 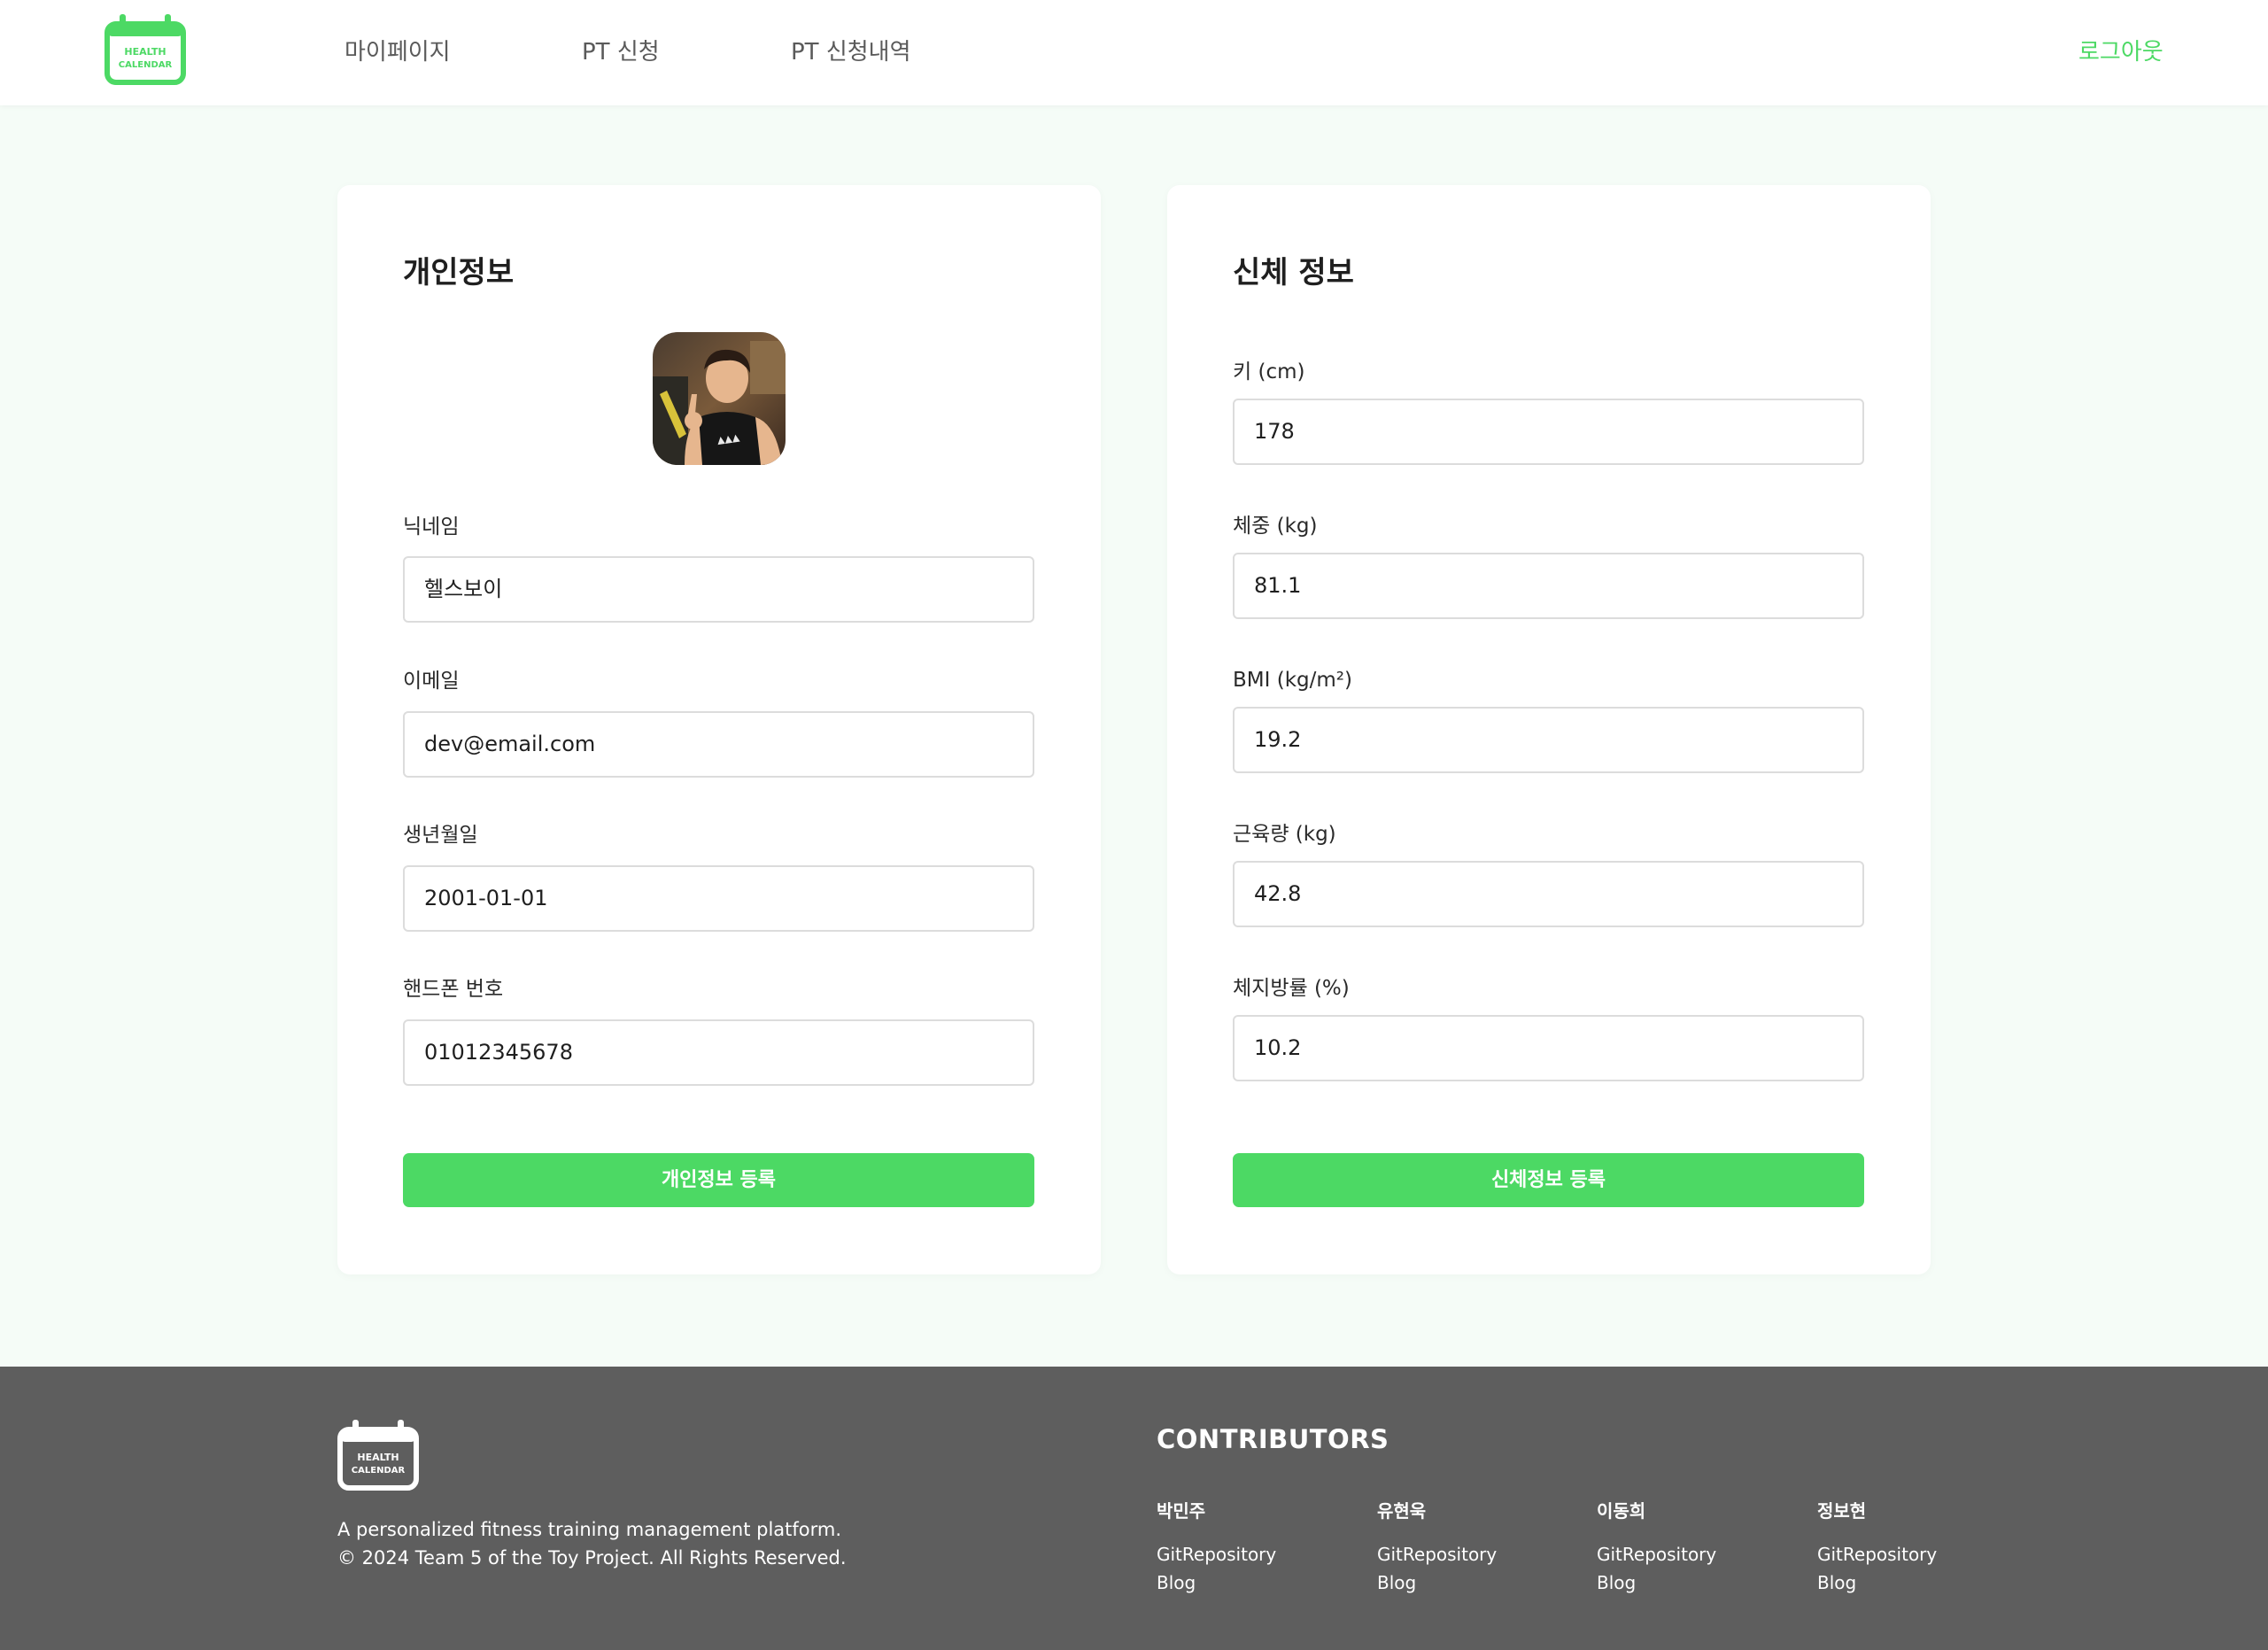 What do you see at coordinates (1548, 1180) in the screenshot?
I see `body-info-submit-button: 신체정보 등록` at bounding box center [1548, 1180].